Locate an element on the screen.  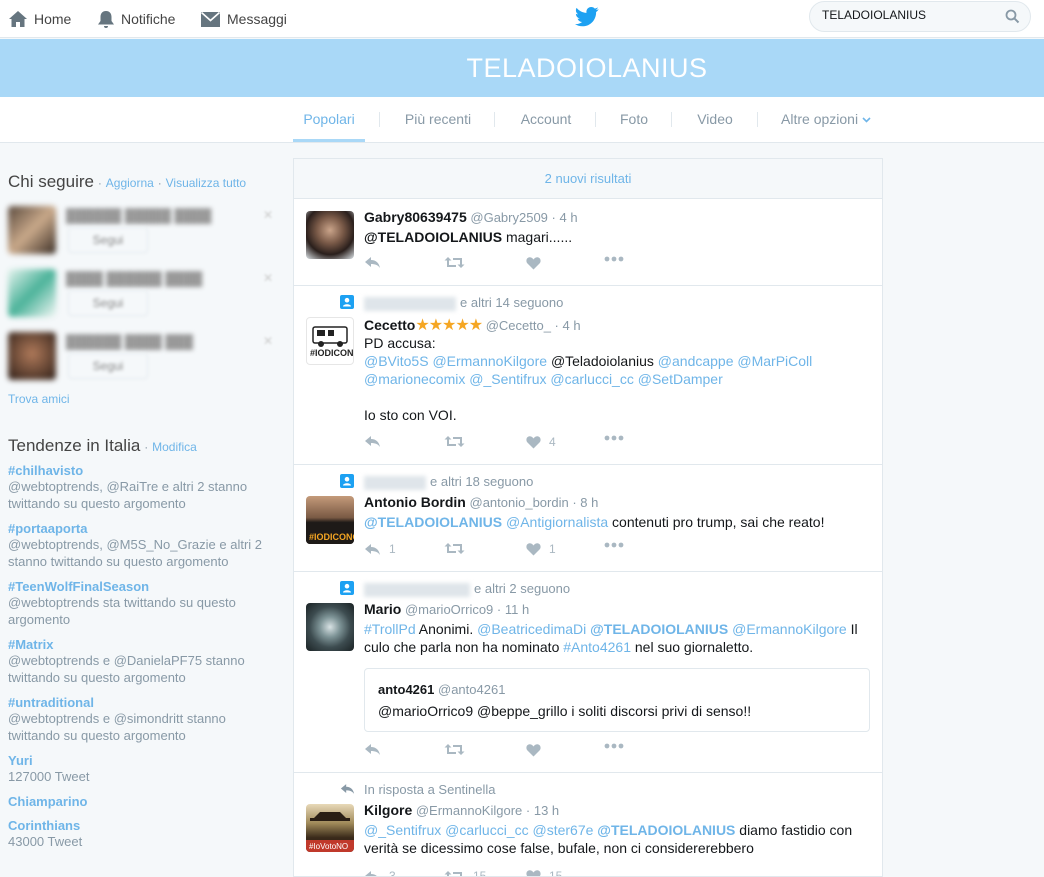
suggested-account: ████ ██████ ████ Segui ✕ is located at coordinates (140, 300).